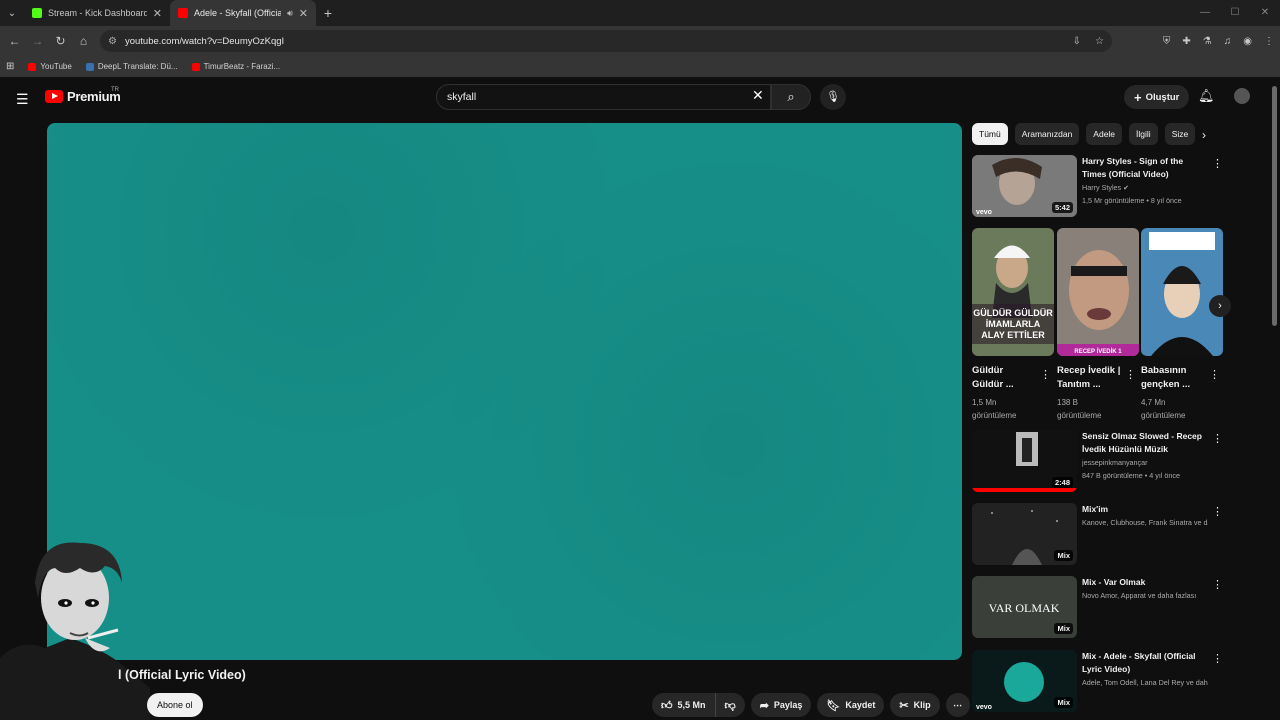  Describe the element at coordinates (1206, 96) in the screenshot. I see `notifications-bell-icon: 🔔︎` at that location.